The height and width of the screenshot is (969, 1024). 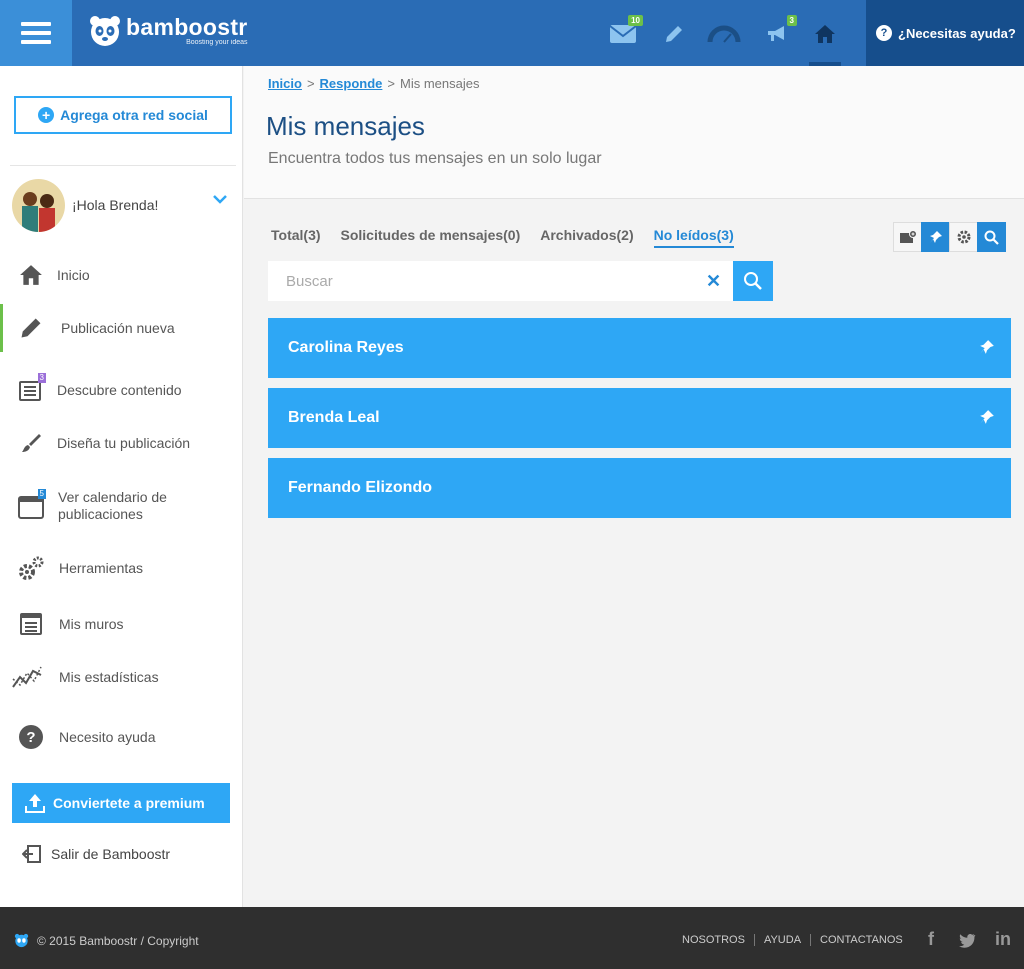 What do you see at coordinates (586, 237) in the screenshot?
I see `tab-archivados: Archivados(2)` at bounding box center [586, 237].